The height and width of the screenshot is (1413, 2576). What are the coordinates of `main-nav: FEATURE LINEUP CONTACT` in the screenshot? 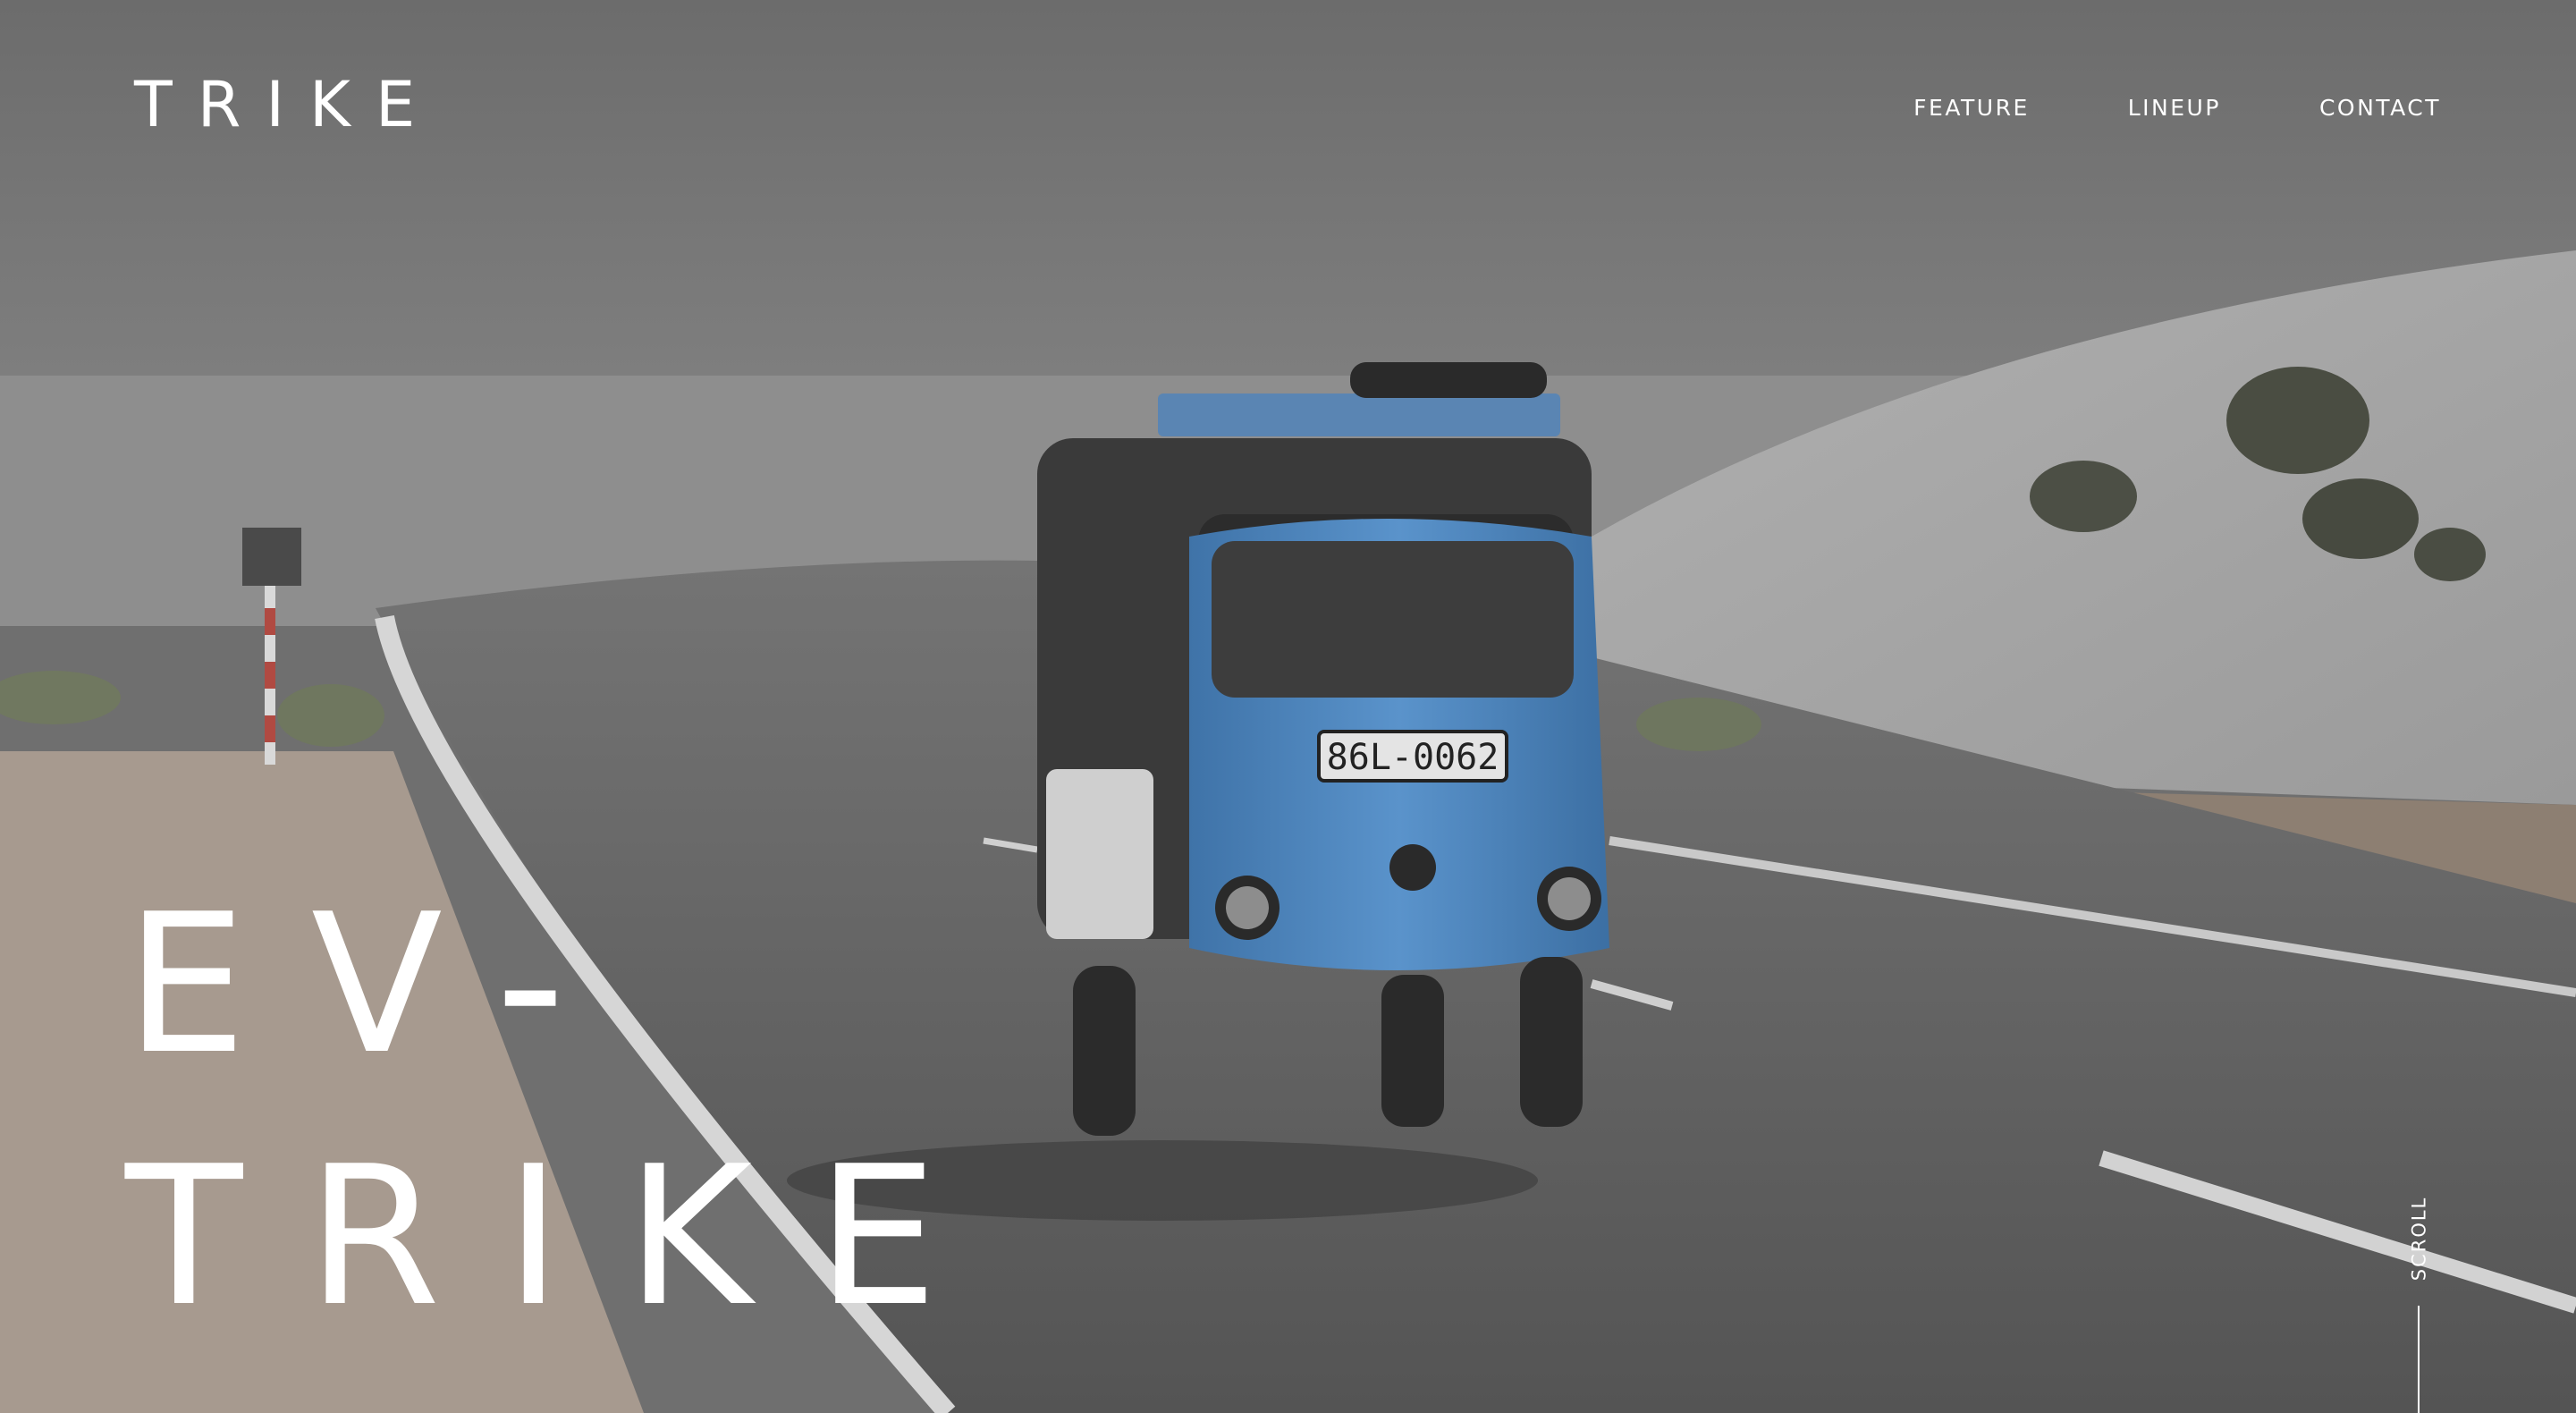 It's located at (2177, 108).